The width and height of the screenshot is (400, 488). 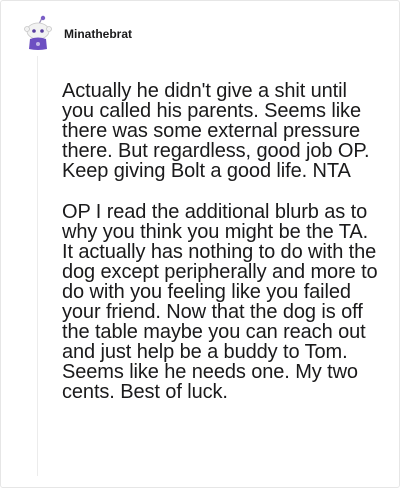 What do you see at coordinates (98, 34) in the screenshot?
I see `username: Minathebrat` at bounding box center [98, 34].